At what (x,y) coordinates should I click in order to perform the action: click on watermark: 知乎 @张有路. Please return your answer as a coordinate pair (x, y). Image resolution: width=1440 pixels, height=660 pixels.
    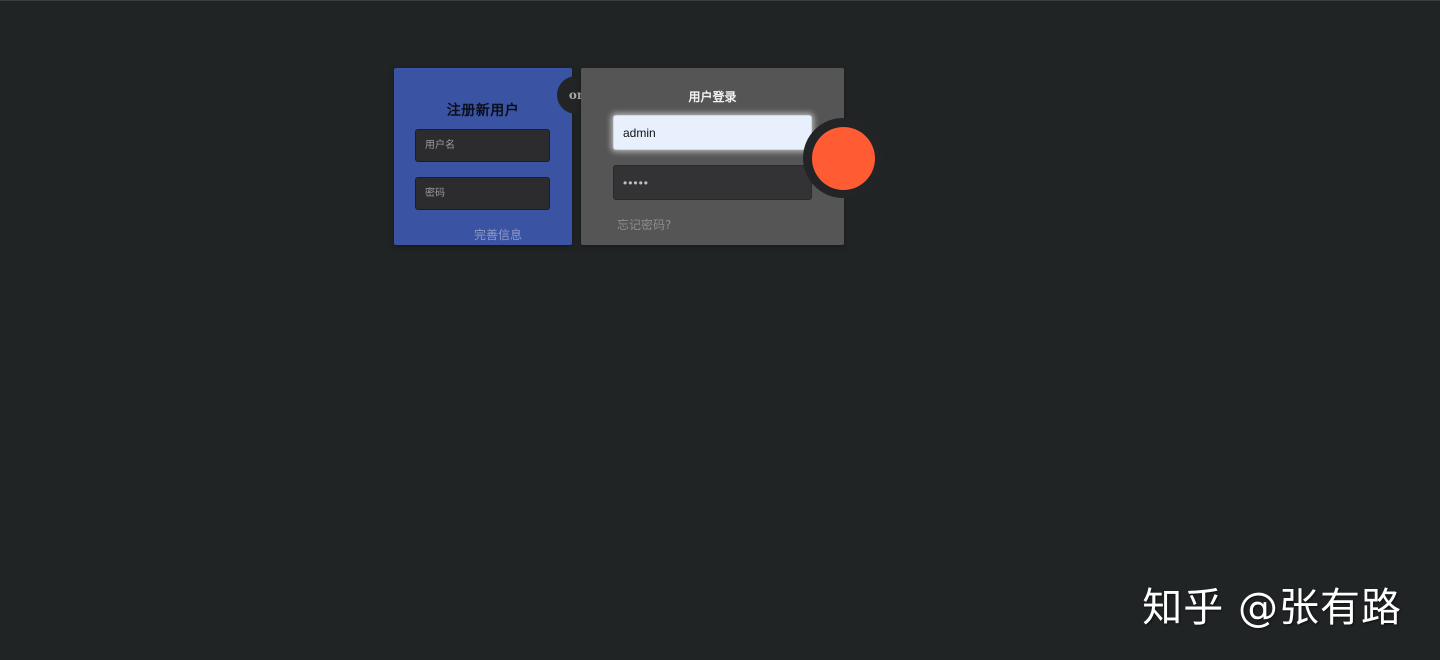
    Looking at the image, I should click on (1272, 608).